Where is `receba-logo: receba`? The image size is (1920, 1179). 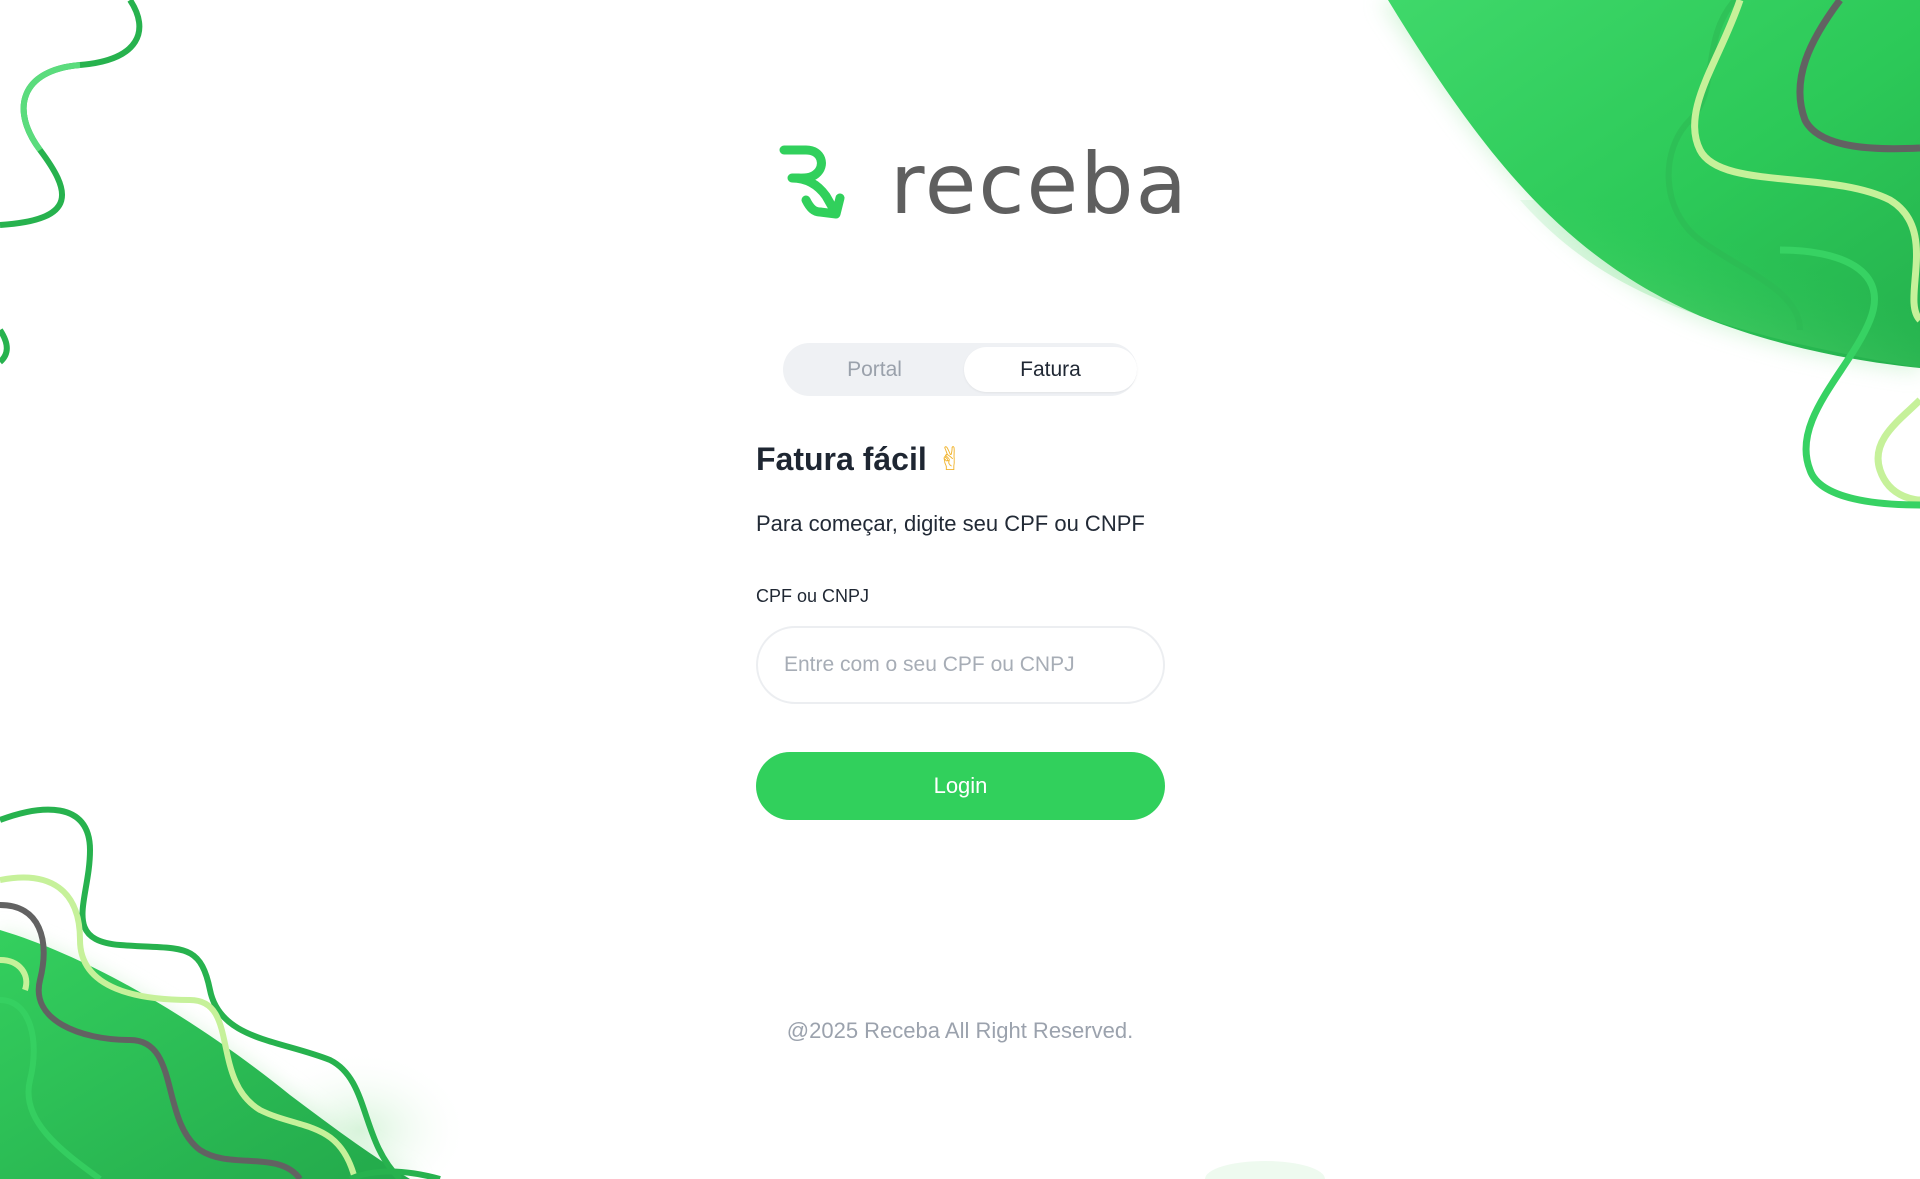 receba-logo: receba is located at coordinates (983, 185).